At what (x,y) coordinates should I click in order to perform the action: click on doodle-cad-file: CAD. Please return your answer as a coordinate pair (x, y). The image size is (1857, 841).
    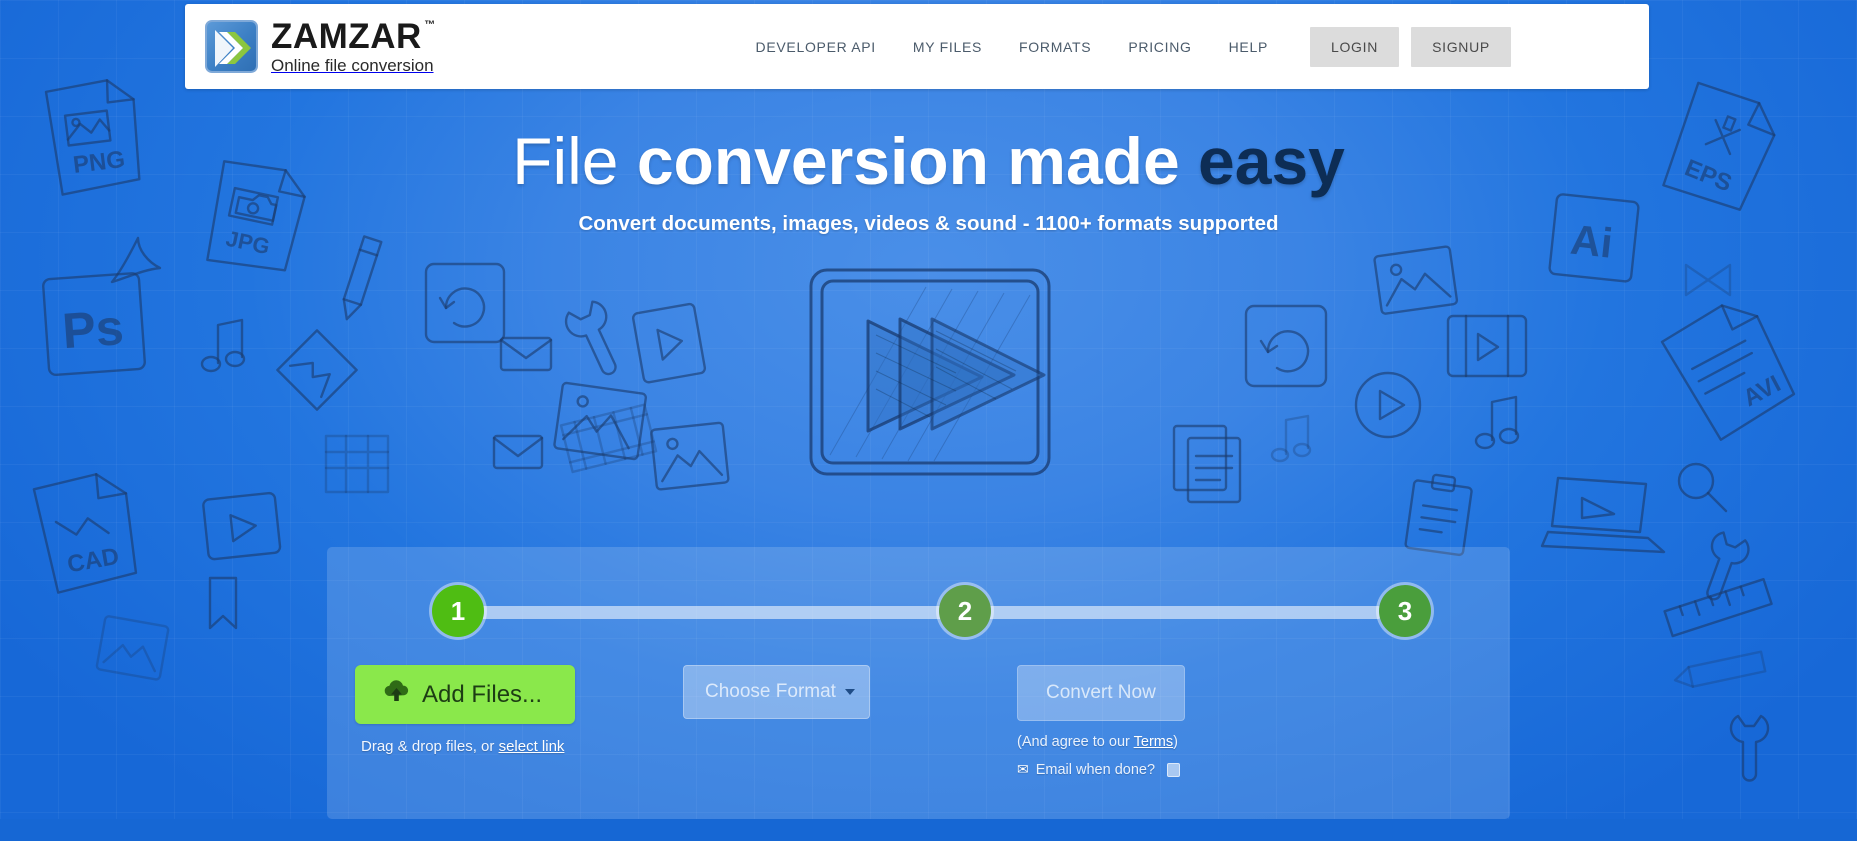
    Looking at the image, I should click on (85, 533).